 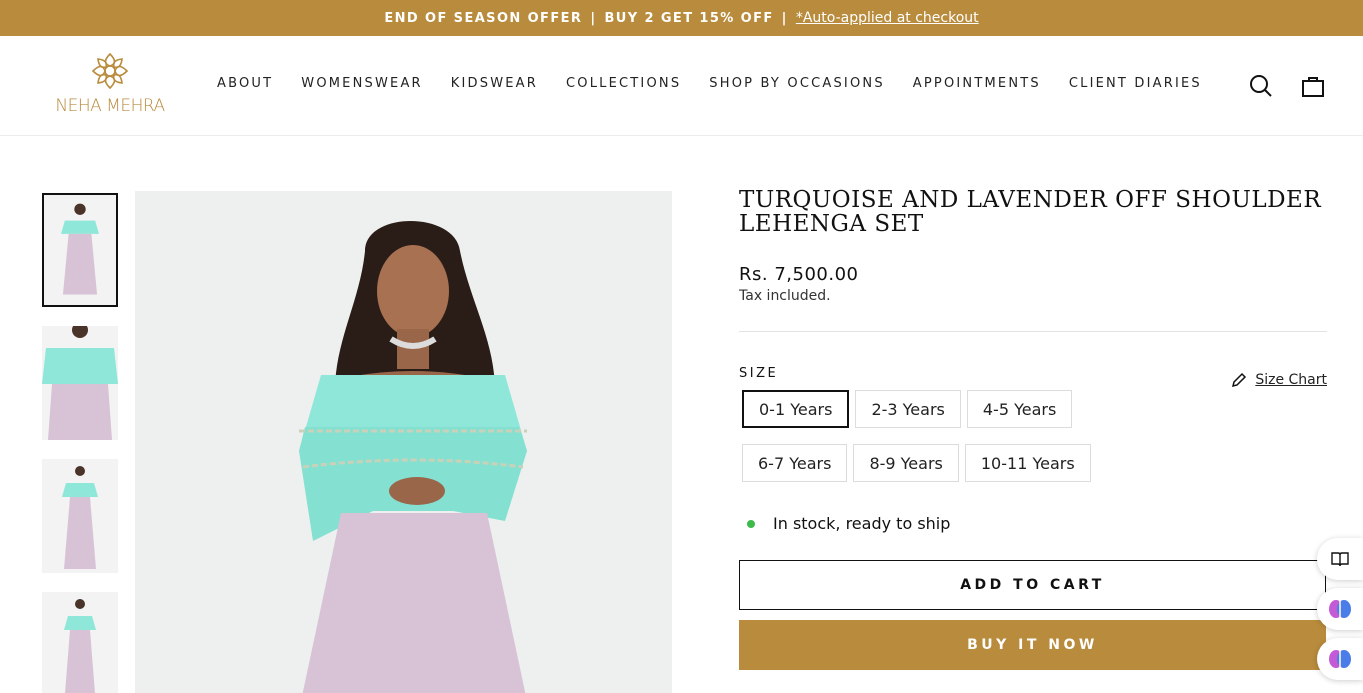 I want to click on size-label: SIZE, so click(x=759, y=373).